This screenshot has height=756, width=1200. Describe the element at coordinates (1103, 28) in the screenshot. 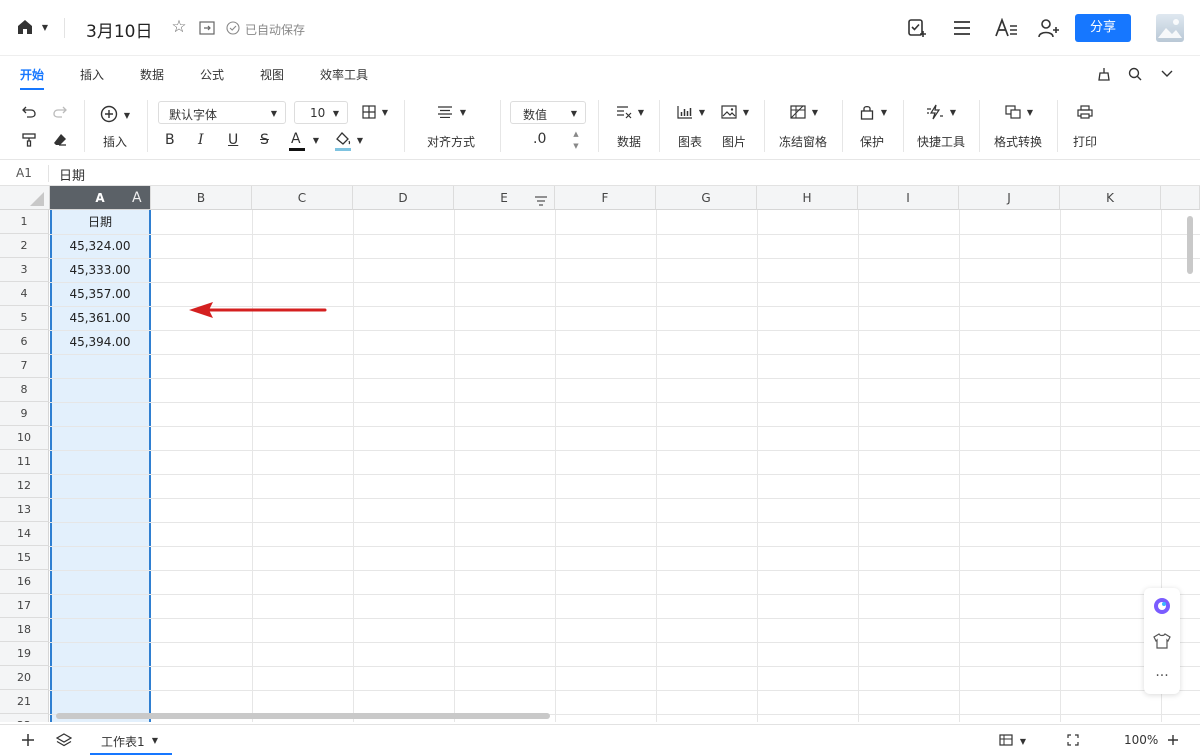

I see `share-button: 分享` at that location.